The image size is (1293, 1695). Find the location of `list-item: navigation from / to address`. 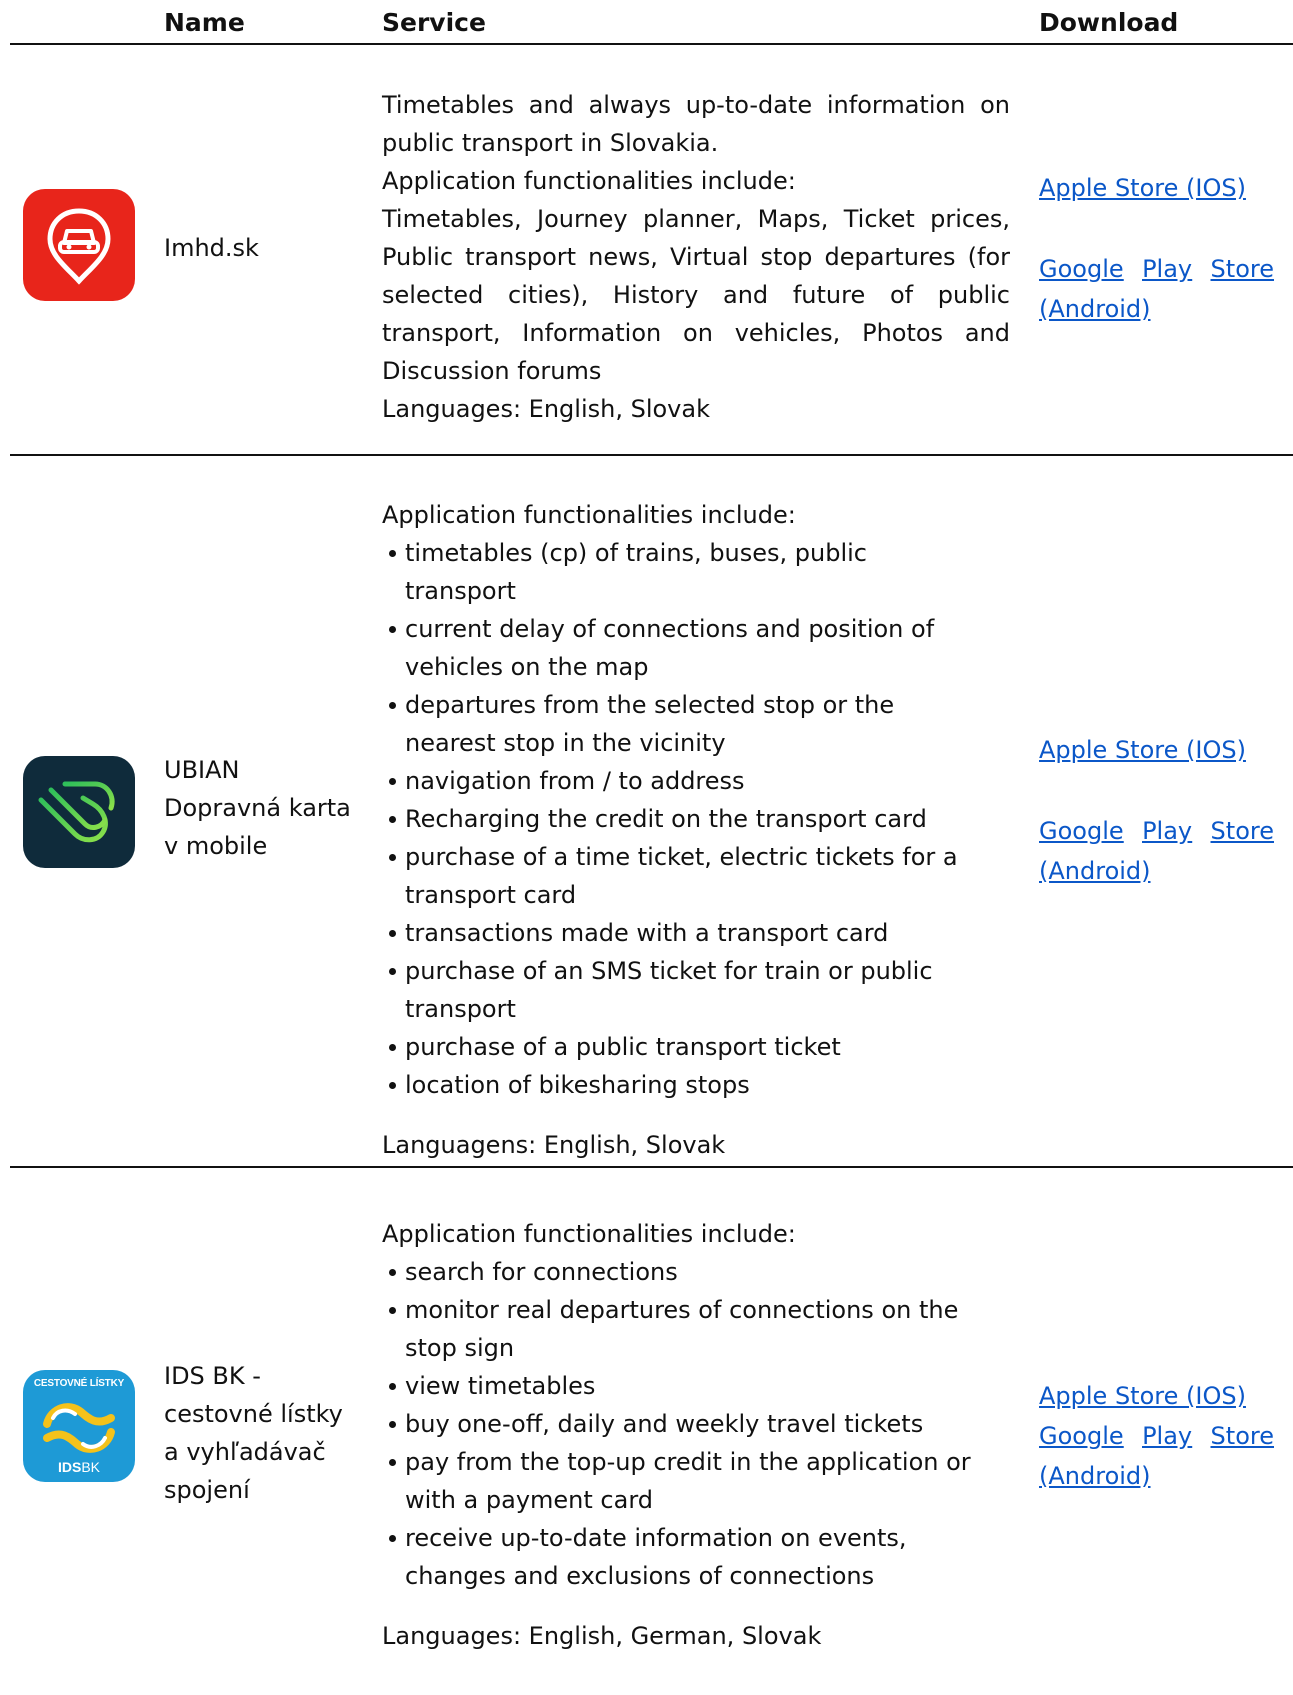

list-item: navigation from / to address is located at coordinates (685, 781).